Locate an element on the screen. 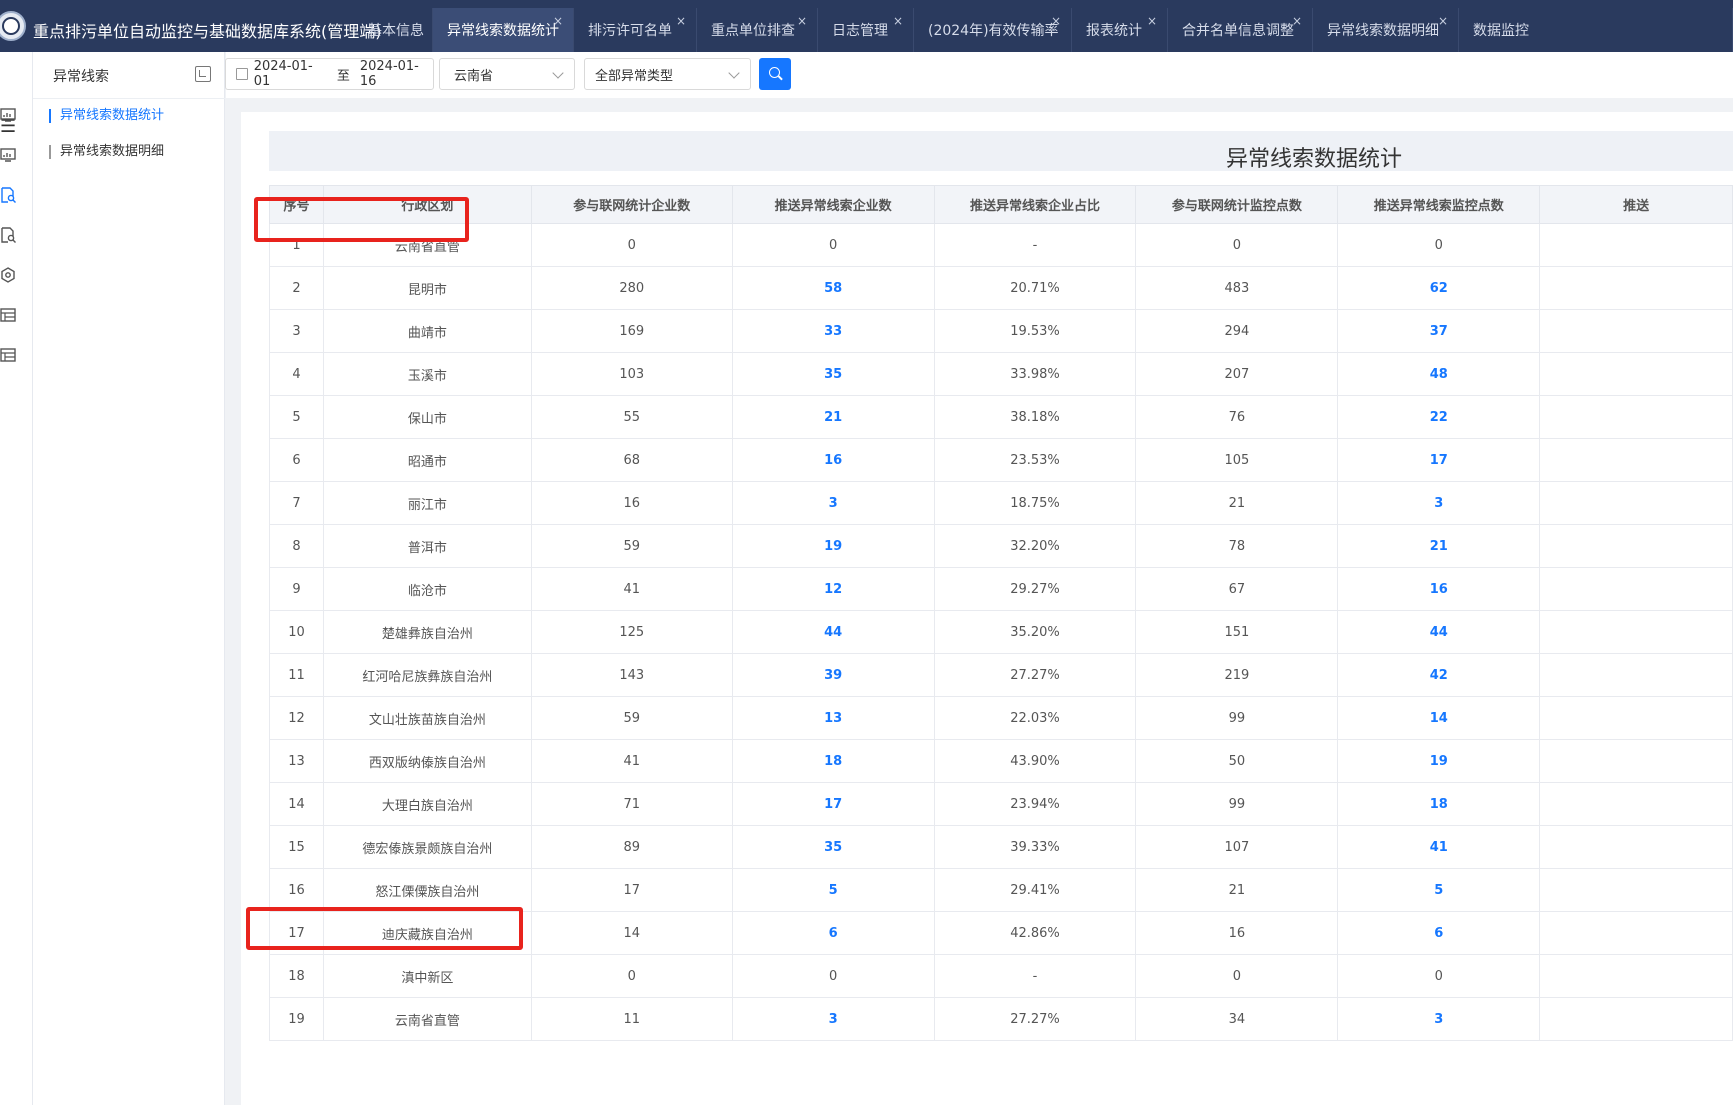 This screenshot has height=1105, width=1733. table-cell: 丽江市 is located at coordinates (427, 503).